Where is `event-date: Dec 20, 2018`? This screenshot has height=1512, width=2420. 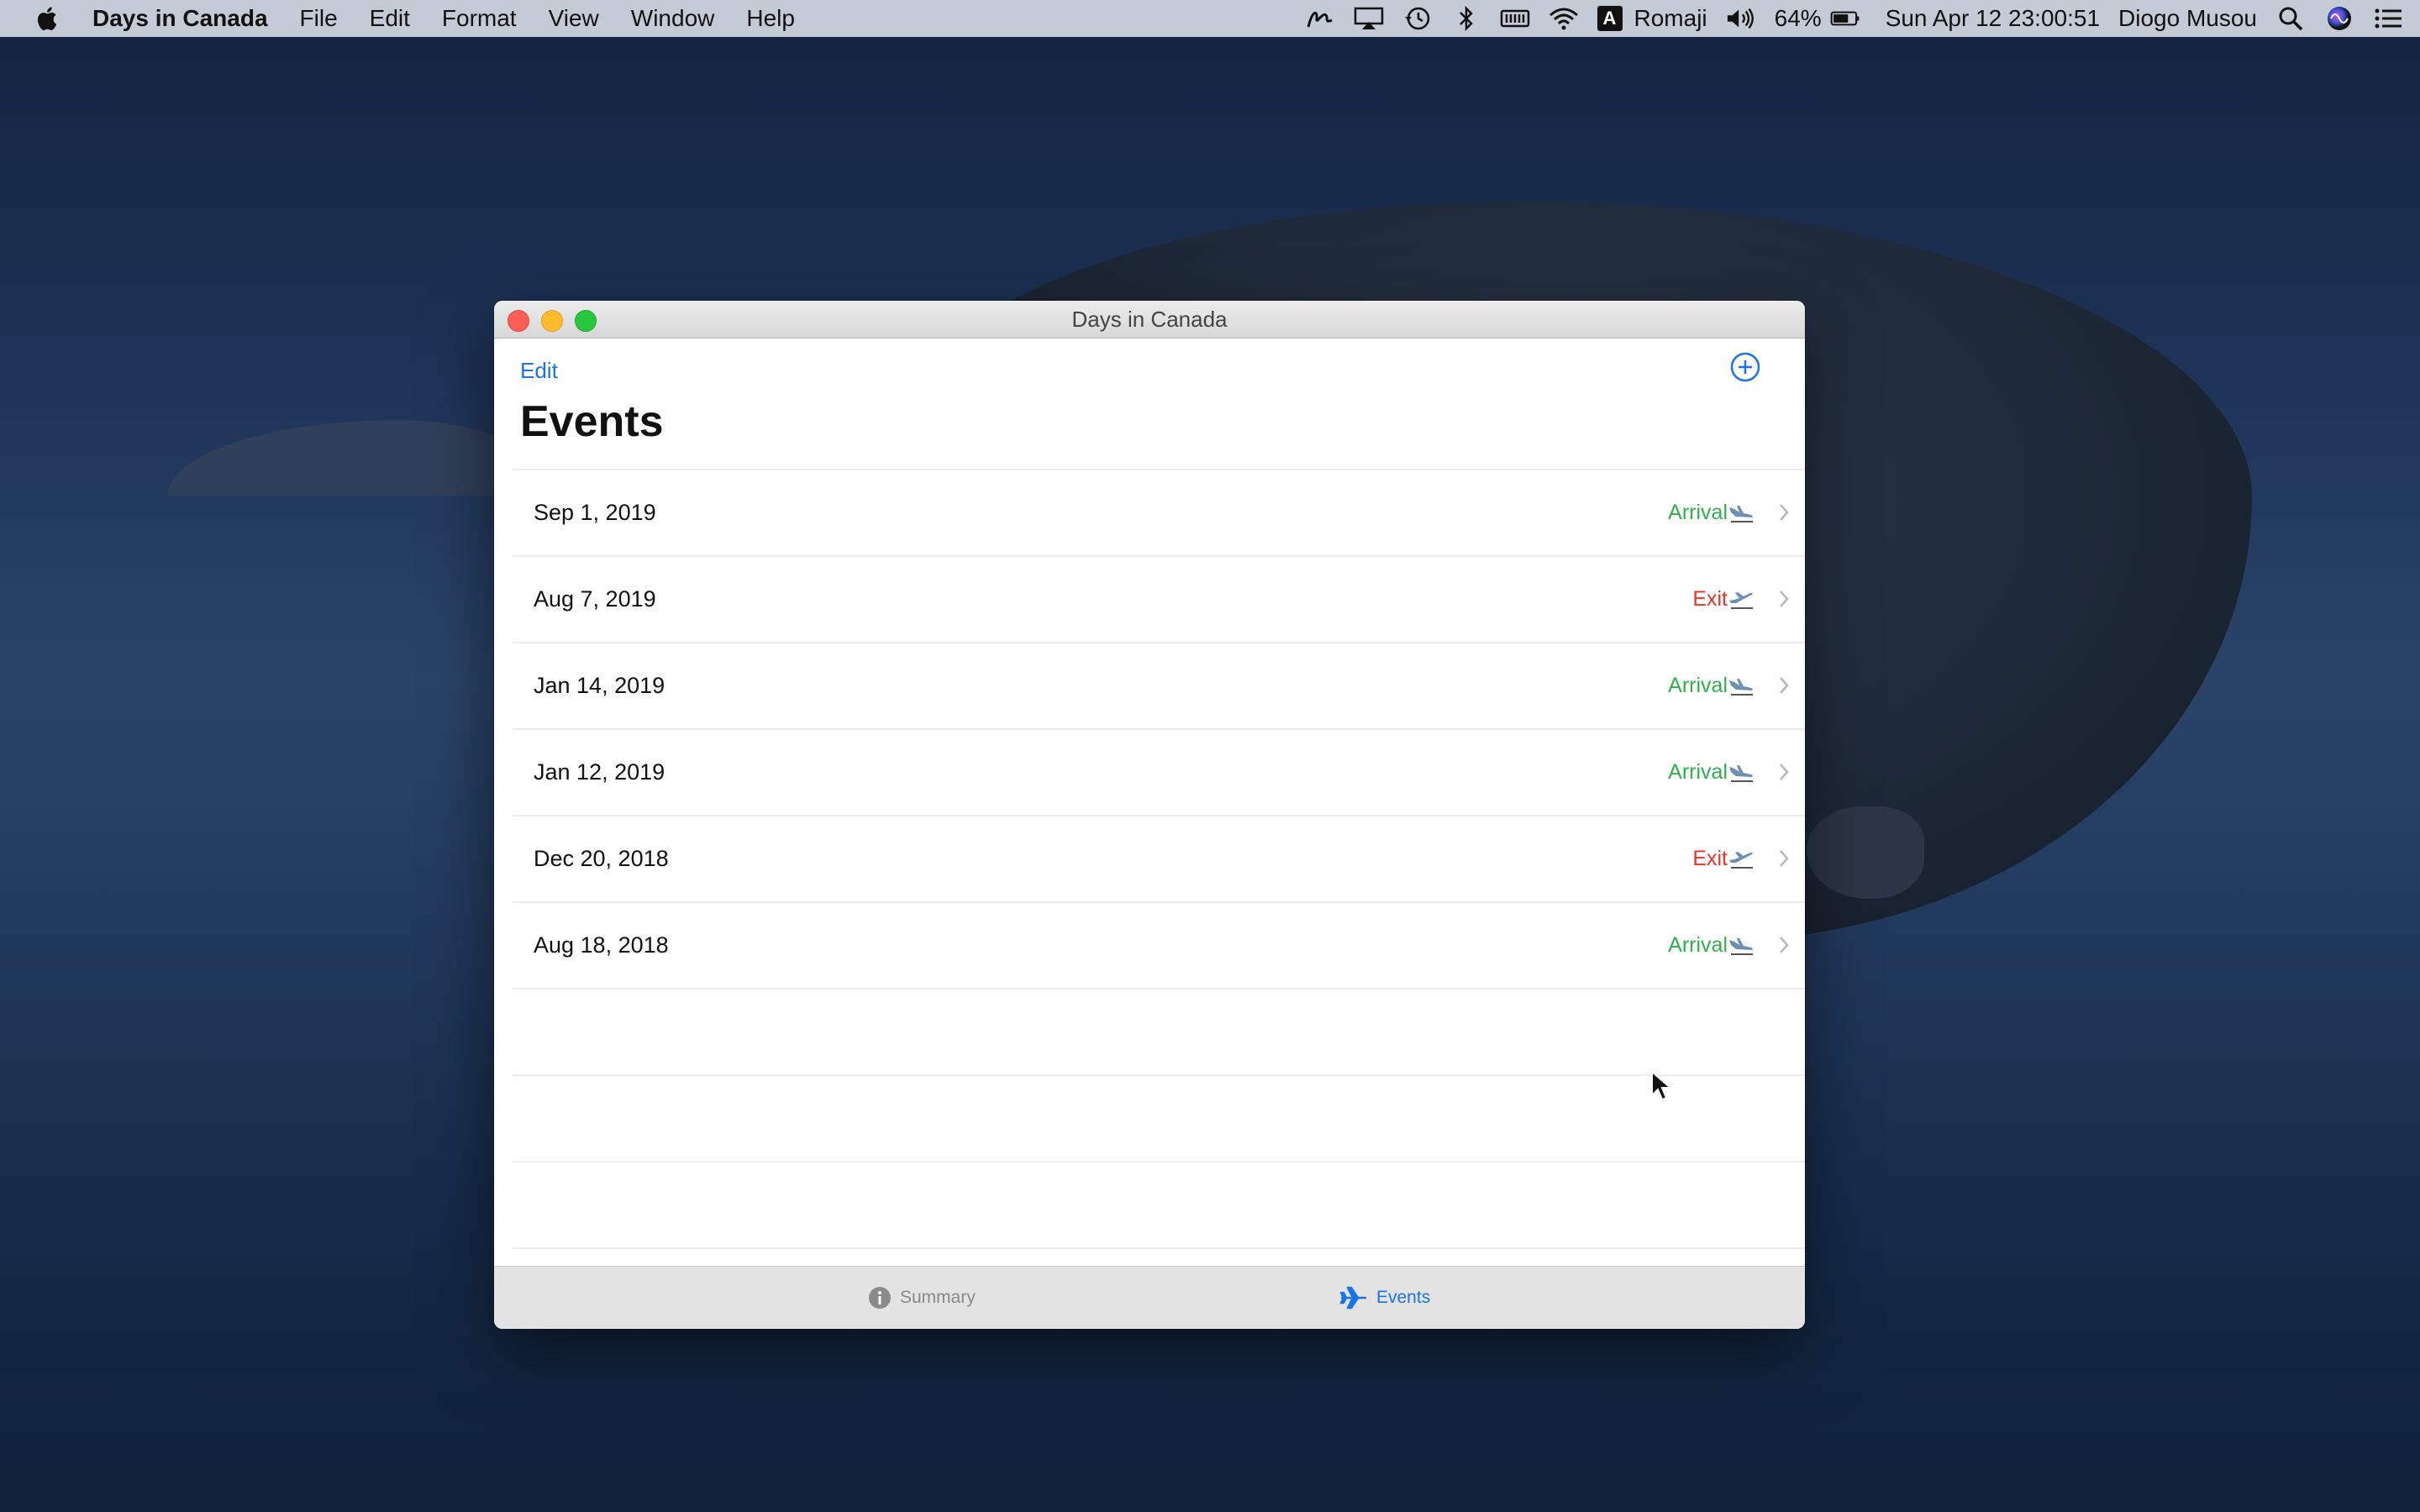
event-date: Dec 20, 2018 is located at coordinates (601, 858).